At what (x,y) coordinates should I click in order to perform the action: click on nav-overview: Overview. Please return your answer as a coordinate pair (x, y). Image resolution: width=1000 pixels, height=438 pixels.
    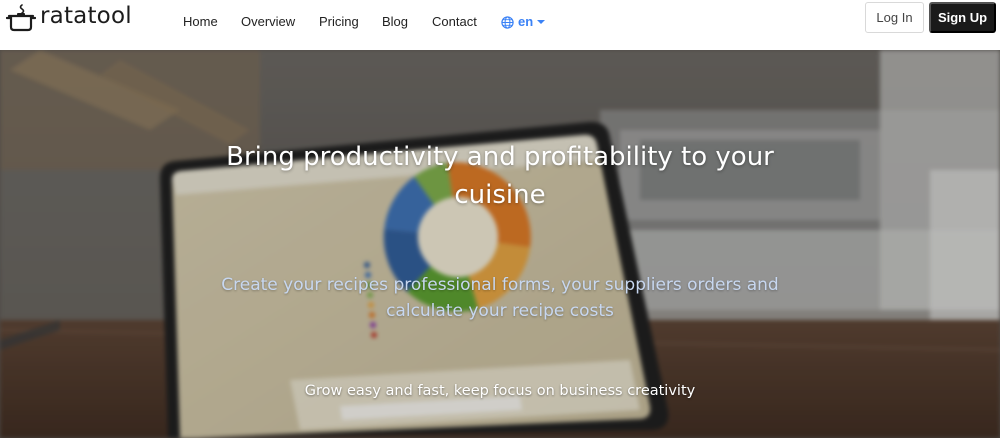
    Looking at the image, I should click on (268, 22).